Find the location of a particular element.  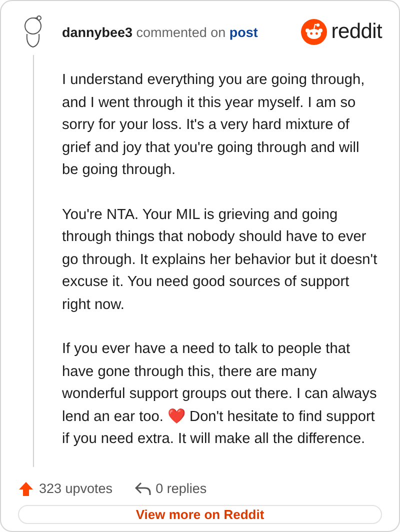

reply-icon is located at coordinates (142, 489).